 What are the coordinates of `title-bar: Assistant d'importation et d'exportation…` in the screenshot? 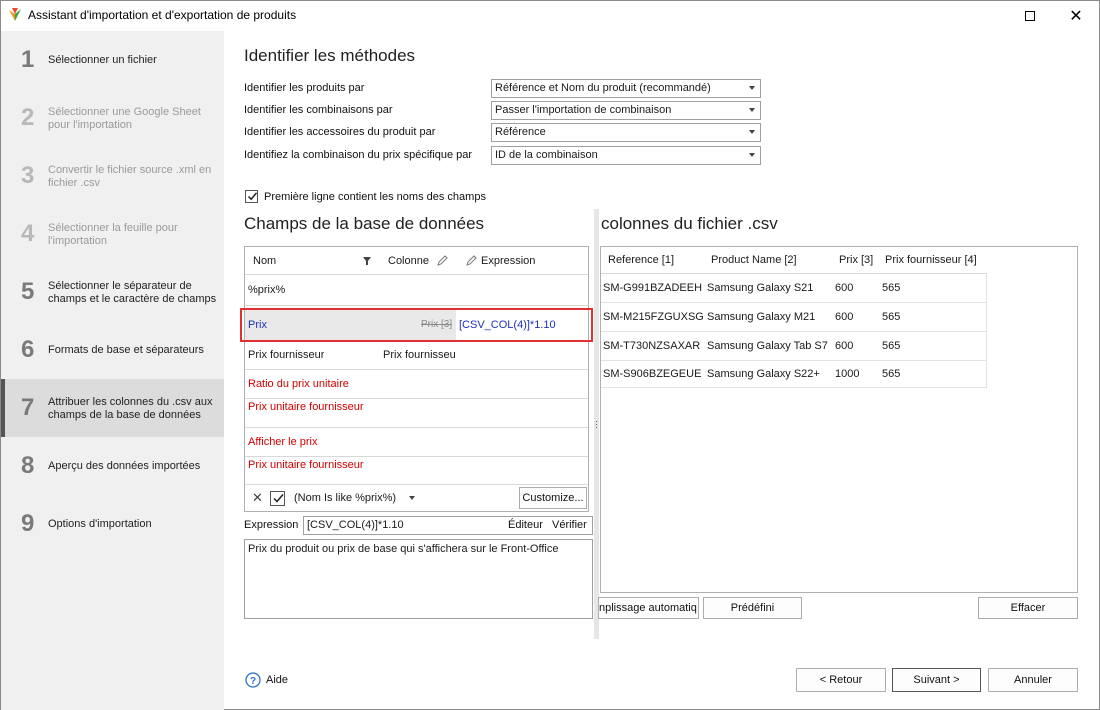 It's located at (550, 16).